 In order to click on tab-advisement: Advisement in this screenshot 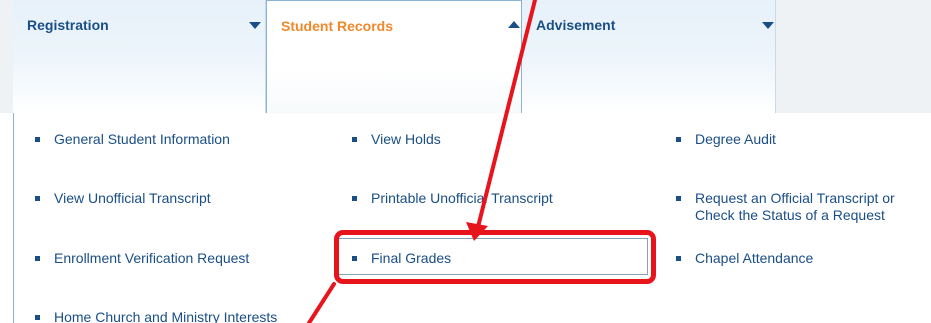, I will do `click(649, 56)`.